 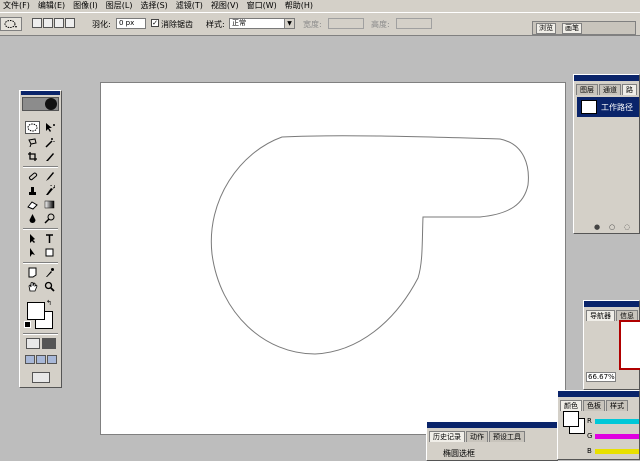 I want to click on path-selection-tool, so click(x=32, y=238).